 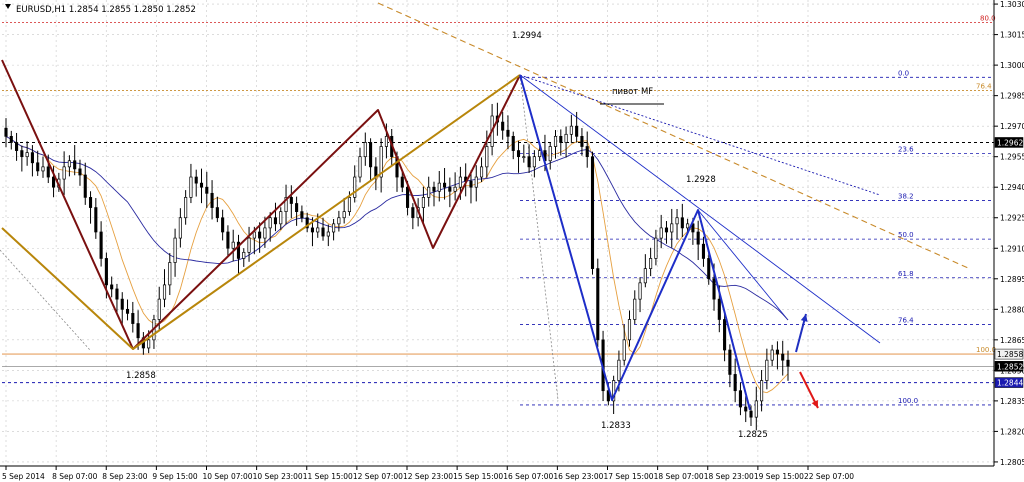 What do you see at coordinates (908, 401) in the screenshot?
I see `fib-level-blue-label: 100.0` at bounding box center [908, 401].